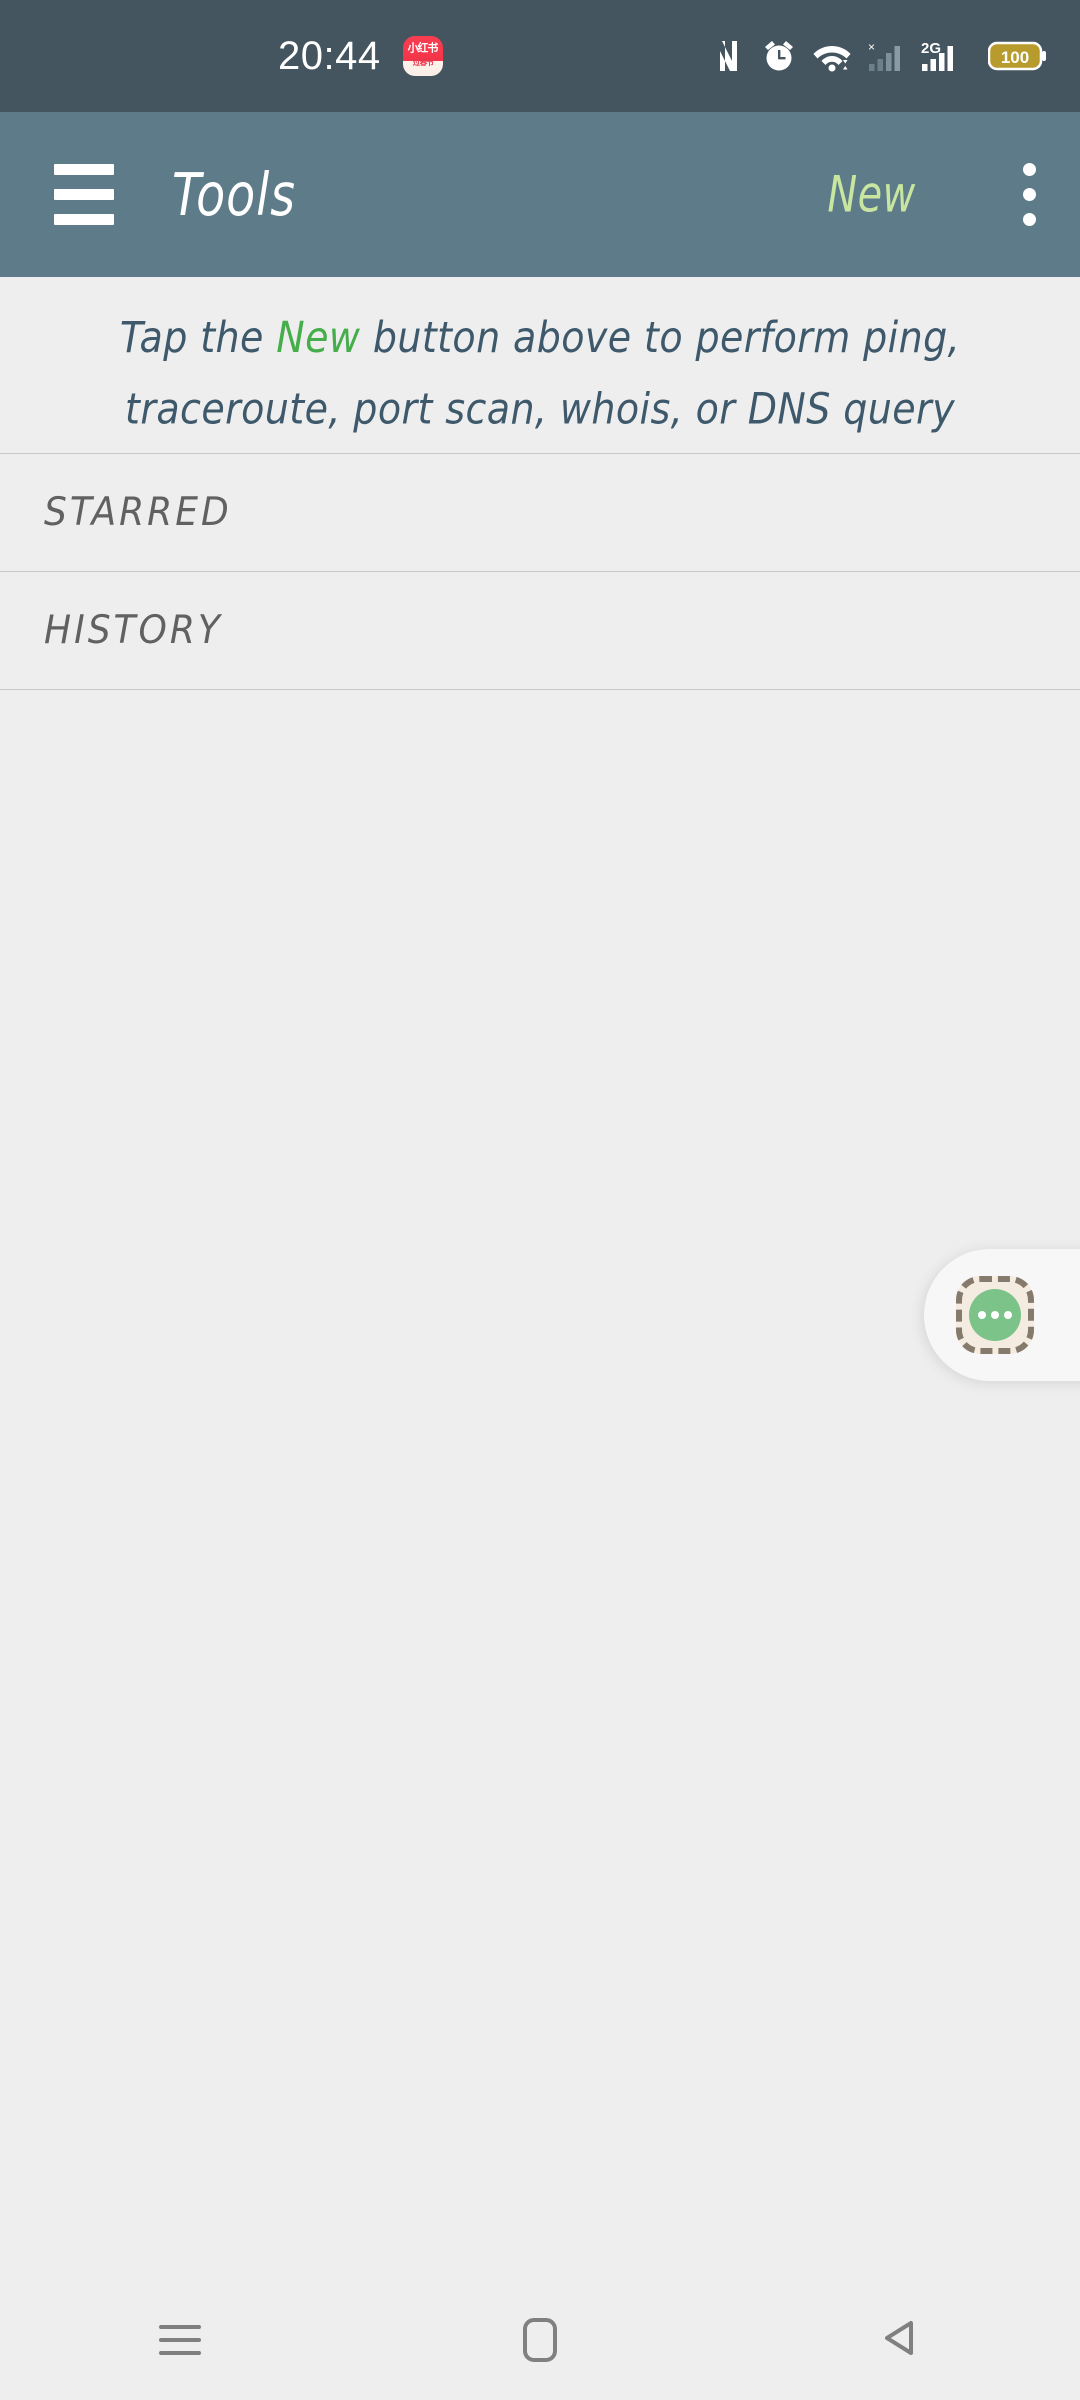 This screenshot has width=1080, height=2400. Describe the element at coordinates (871, 195) in the screenshot. I see `new-button: New` at that location.